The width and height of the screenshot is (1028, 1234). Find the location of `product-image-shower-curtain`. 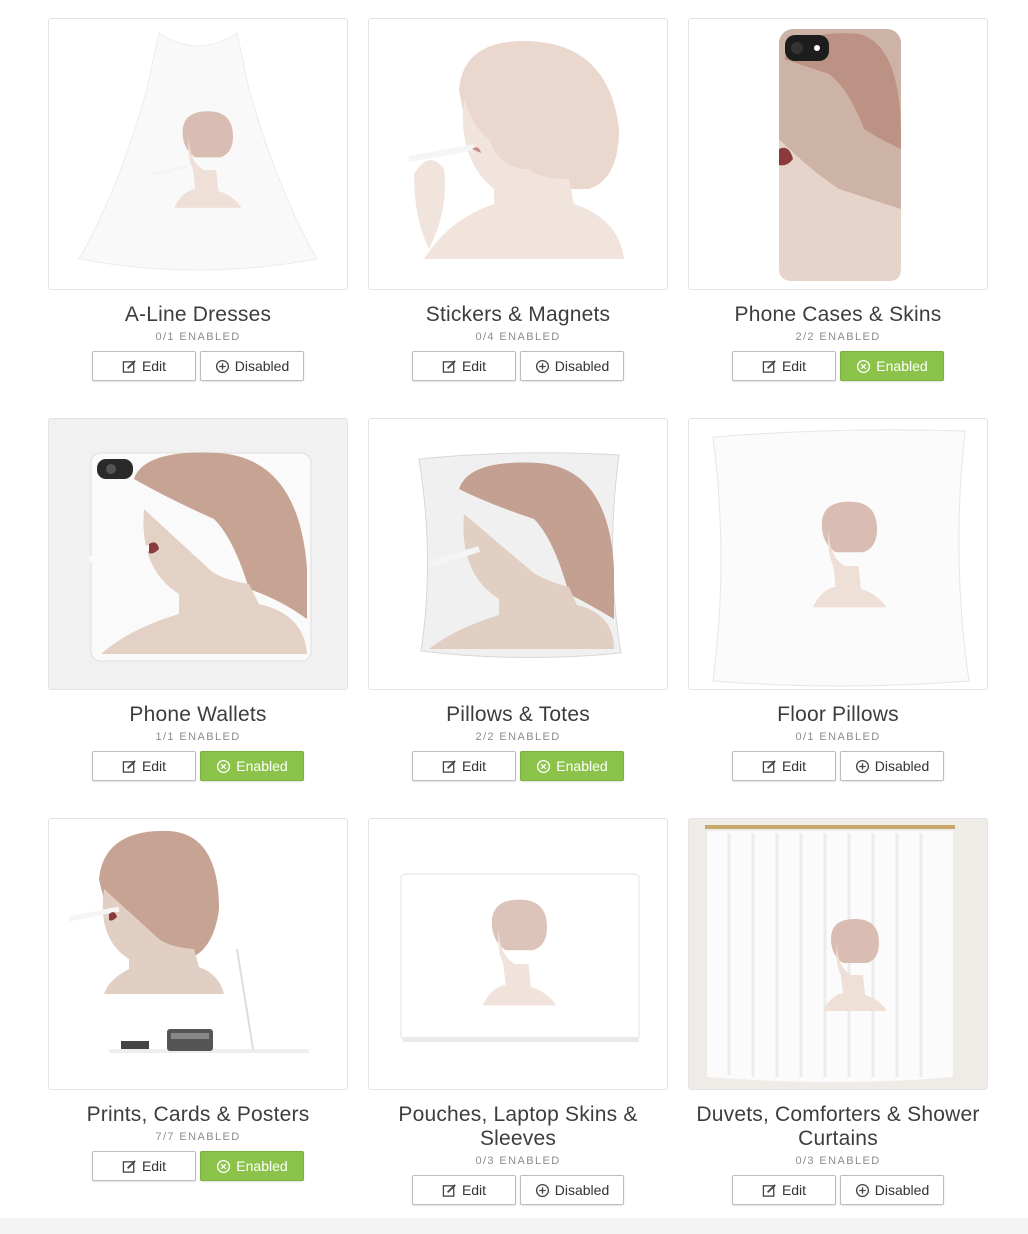

product-image-shower-curtain is located at coordinates (838, 954).